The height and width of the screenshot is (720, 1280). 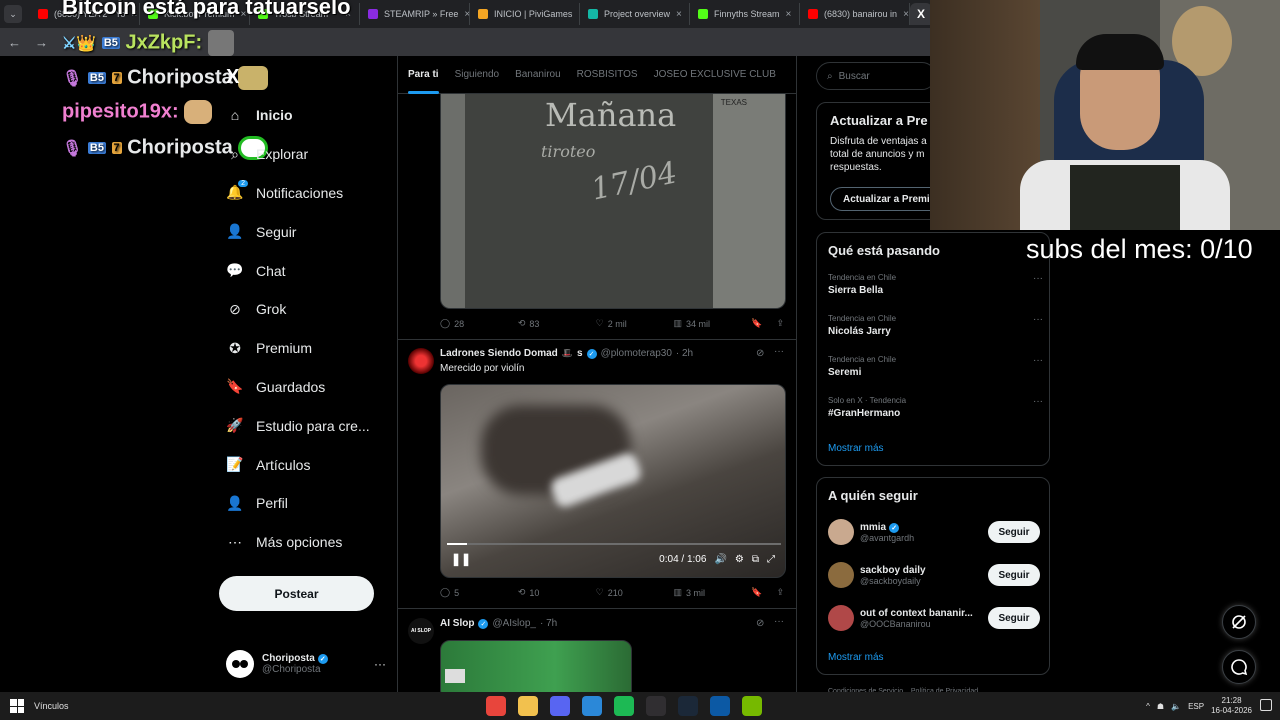 I want to click on like-button: ♡ 2 mil, so click(x=635, y=323).